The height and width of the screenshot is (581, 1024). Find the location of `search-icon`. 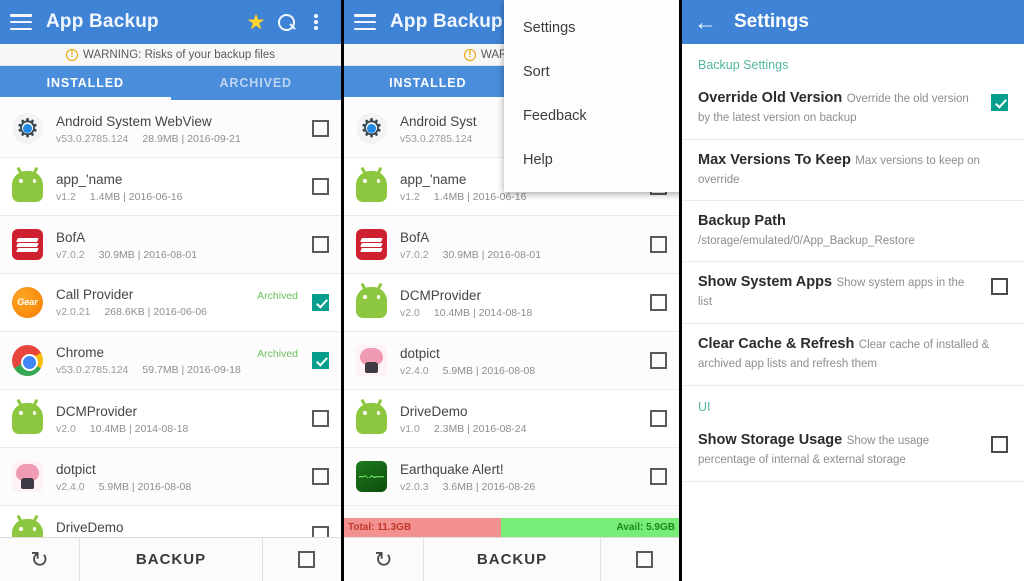

search-icon is located at coordinates (286, 22).